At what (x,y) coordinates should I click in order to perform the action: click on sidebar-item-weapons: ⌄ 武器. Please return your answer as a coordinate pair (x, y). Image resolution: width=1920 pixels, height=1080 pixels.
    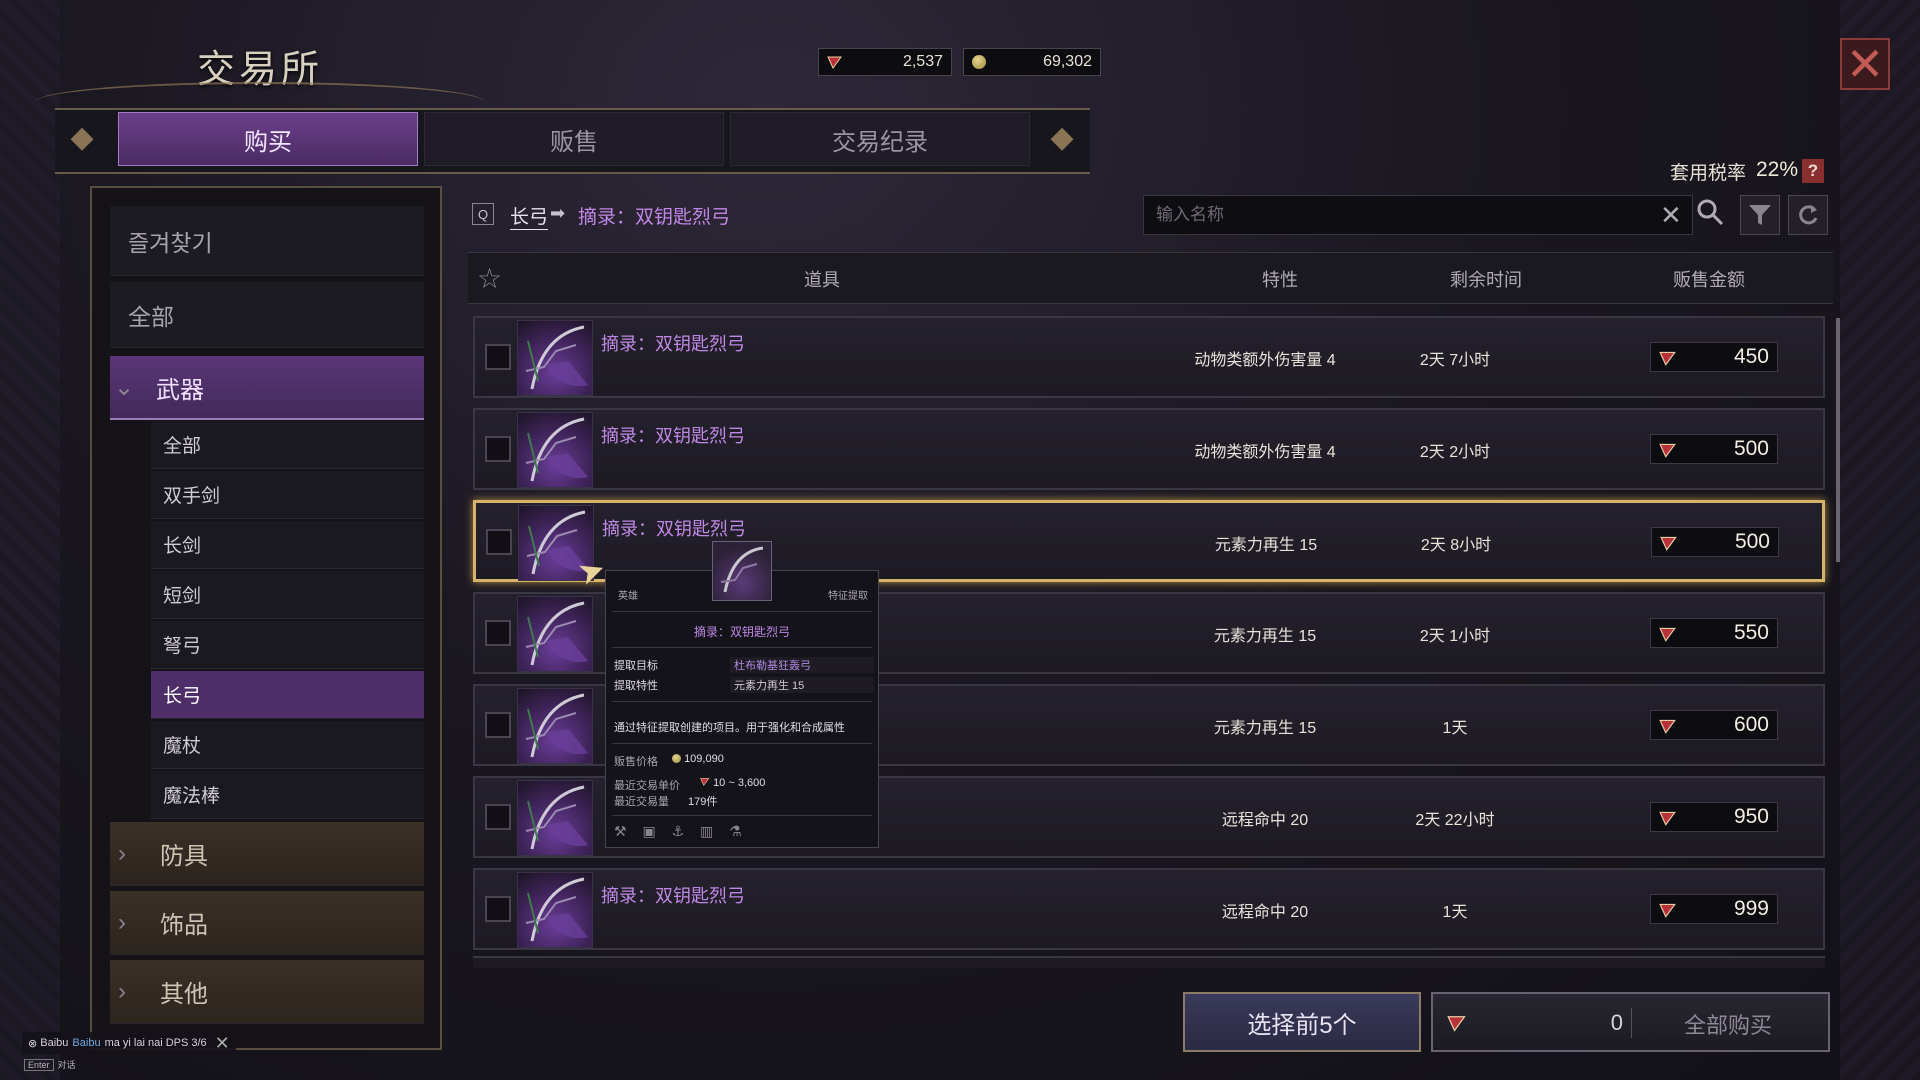
    Looking at the image, I should click on (267, 388).